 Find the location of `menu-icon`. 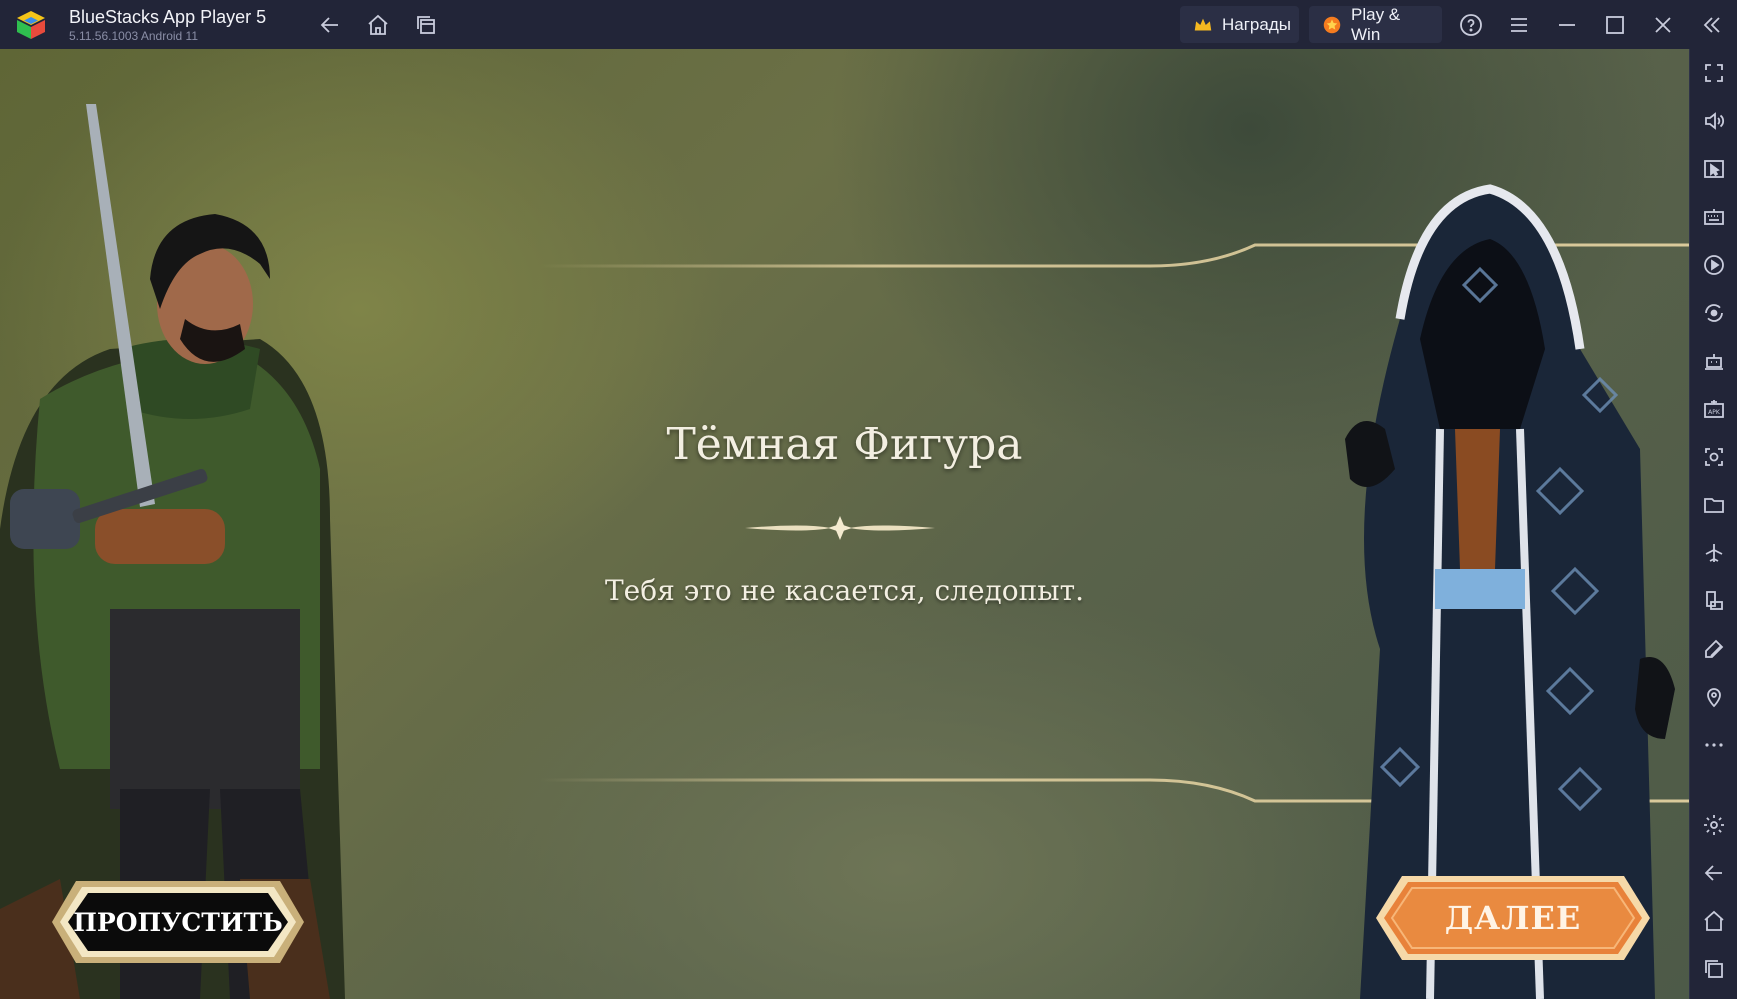

menu-icon is located at coordinates (1519, 25).